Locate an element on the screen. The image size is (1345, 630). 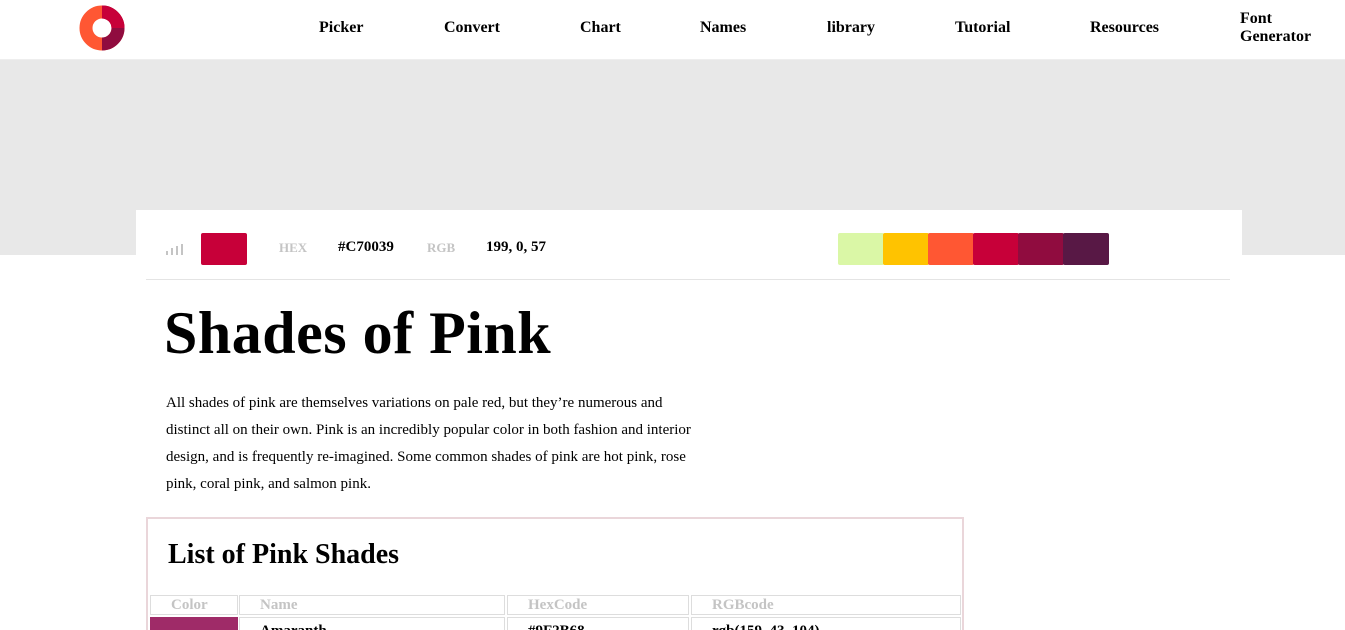
table-row-rgb: rgb(159, 43, 104) is located at coordinates (826, 623).